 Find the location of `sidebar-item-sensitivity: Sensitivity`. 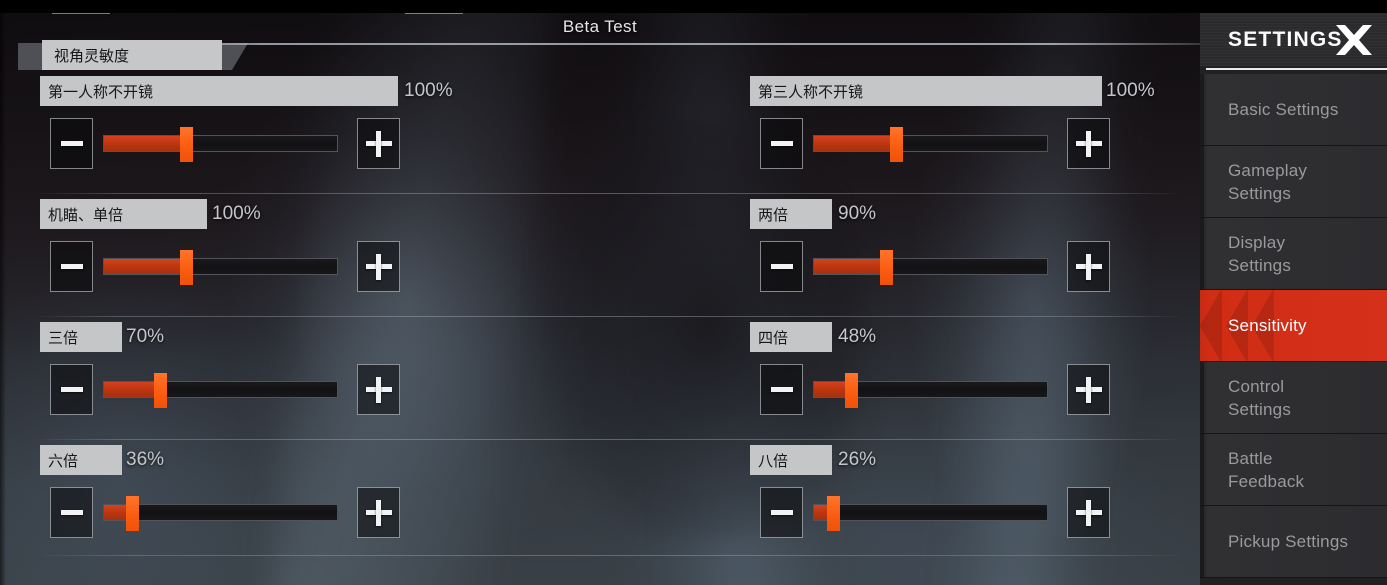

sidebar-item-sensitivity: Sensitivity is located at coordinates (1293, 326).